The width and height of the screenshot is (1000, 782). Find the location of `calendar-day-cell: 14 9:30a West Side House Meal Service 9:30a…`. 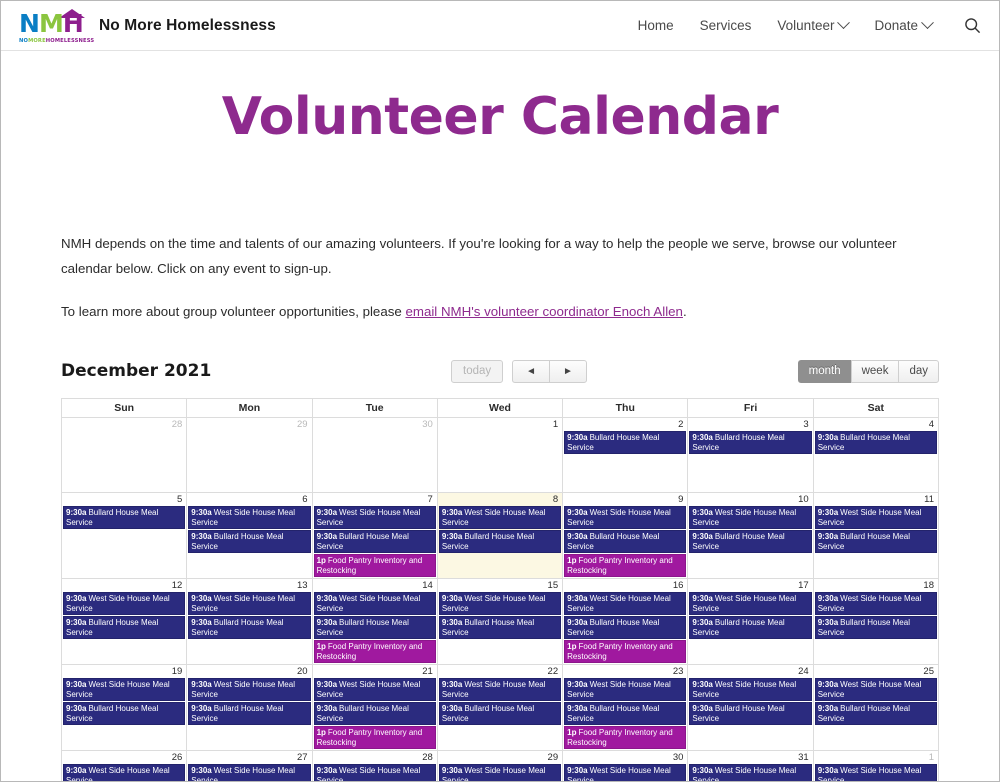

calendar-day-cell: 14 9:30a West Side House Meal Service 9:30a… is located at coordinates (374, 621).